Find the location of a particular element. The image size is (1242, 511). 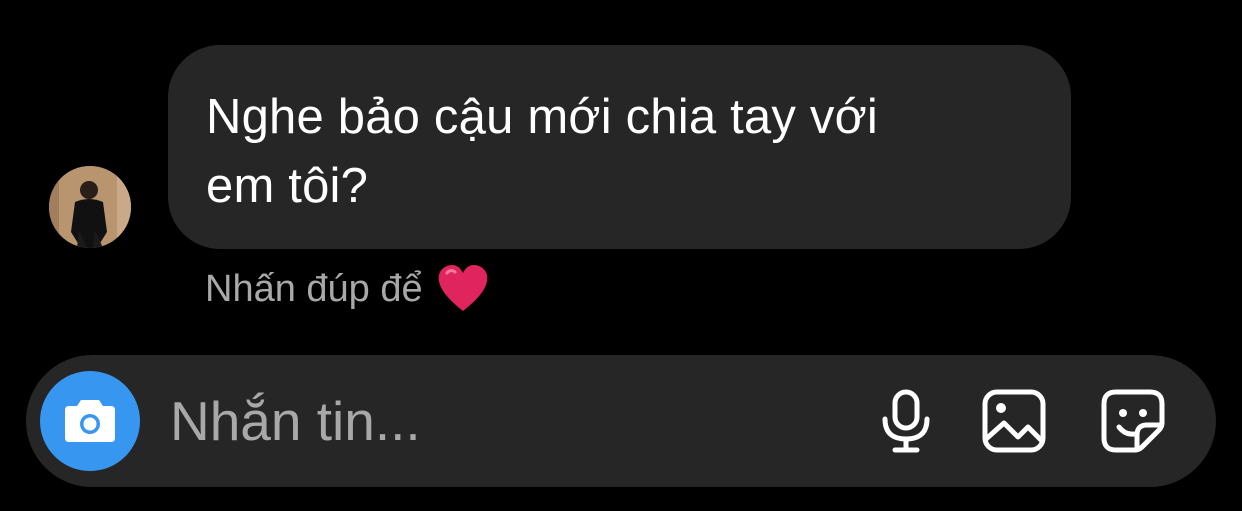

gallery-icon is located at coordinates (1014, 421).